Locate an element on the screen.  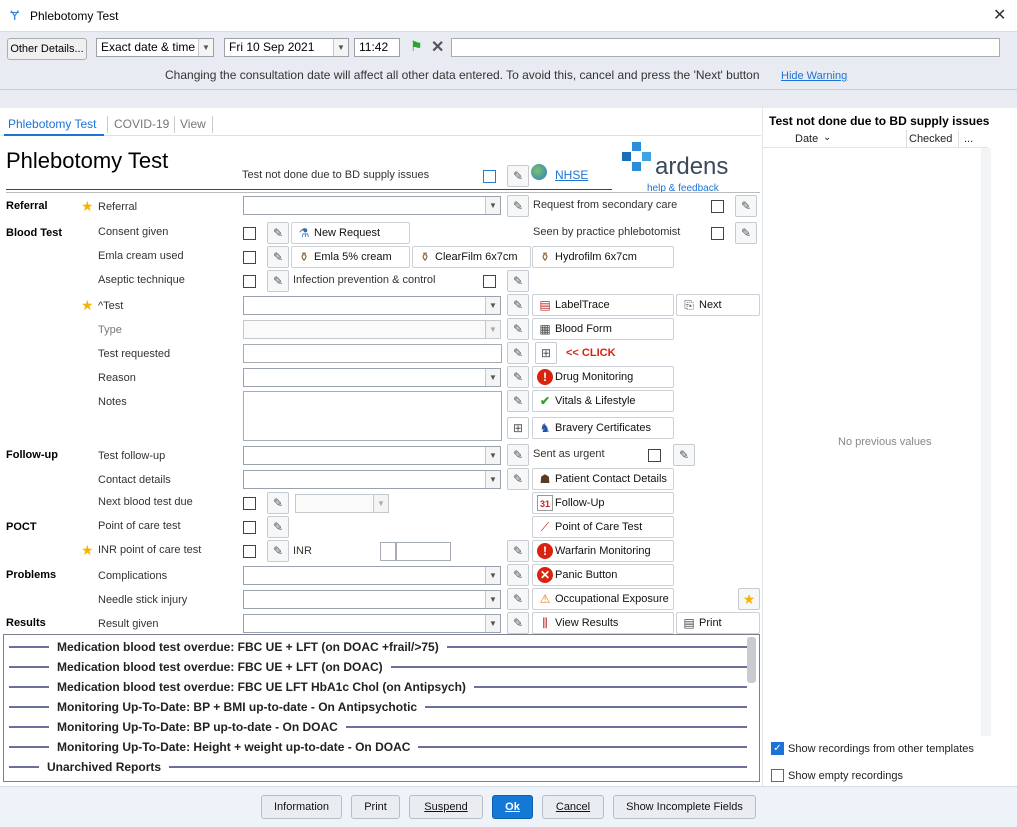
sort-chevron-icon: ⌄ is located at coordinates (827, 137).